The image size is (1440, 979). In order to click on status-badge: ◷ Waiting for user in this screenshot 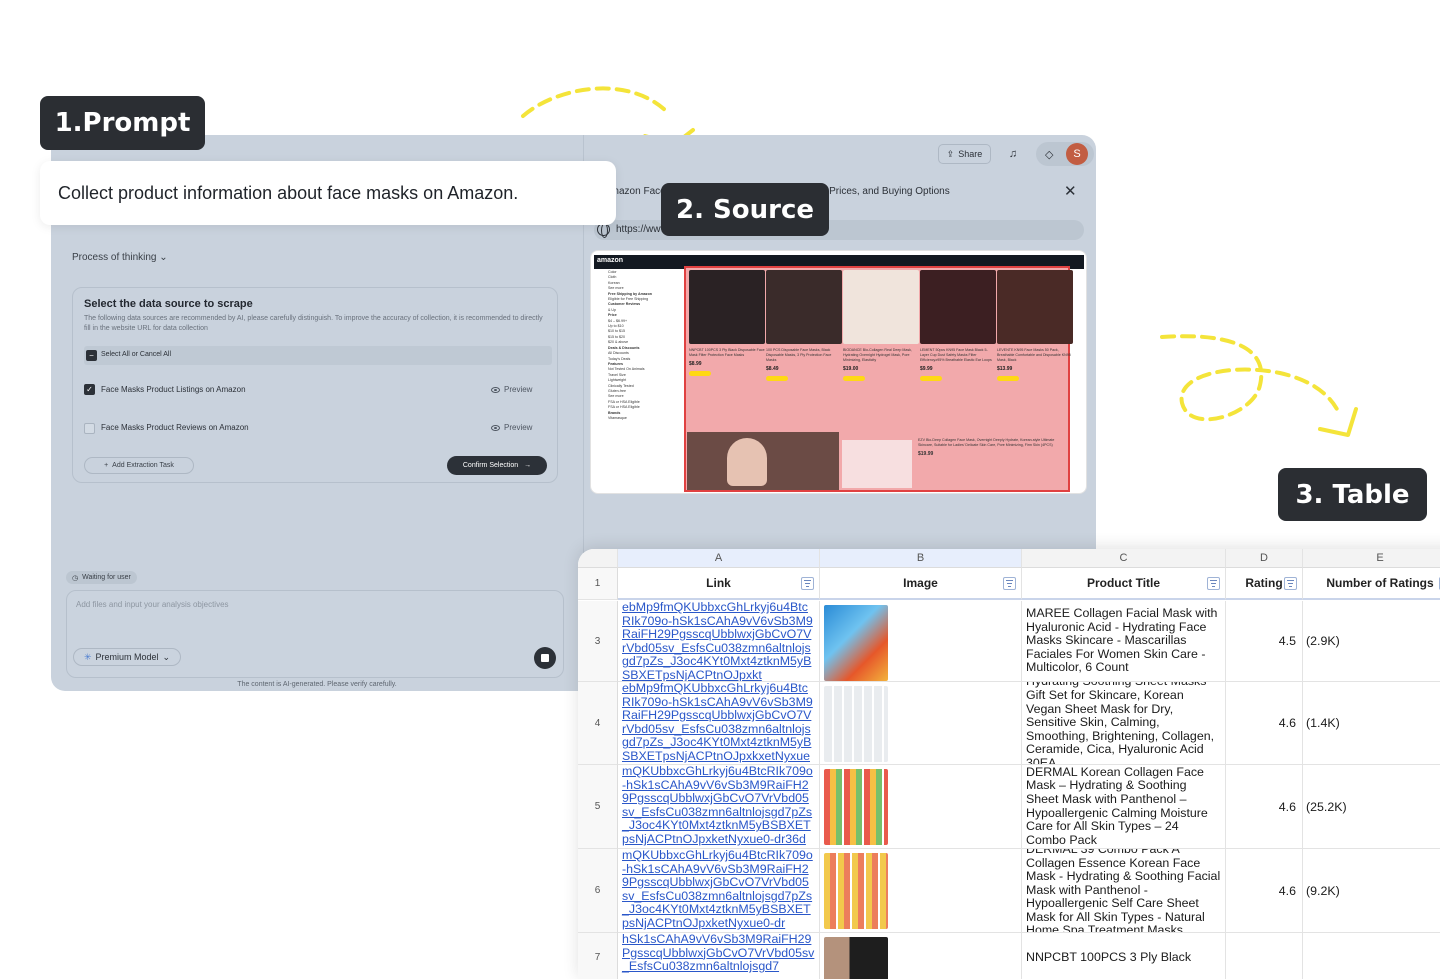, I will do `click(101, 577)`.